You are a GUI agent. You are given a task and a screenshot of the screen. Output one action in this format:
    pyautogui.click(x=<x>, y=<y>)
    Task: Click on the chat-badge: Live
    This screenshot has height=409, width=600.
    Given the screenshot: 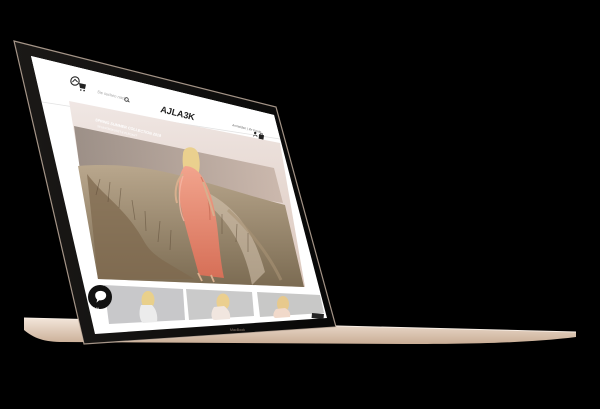 What is the action you would take?
    pyautogui.click(x=97, y=308)
    